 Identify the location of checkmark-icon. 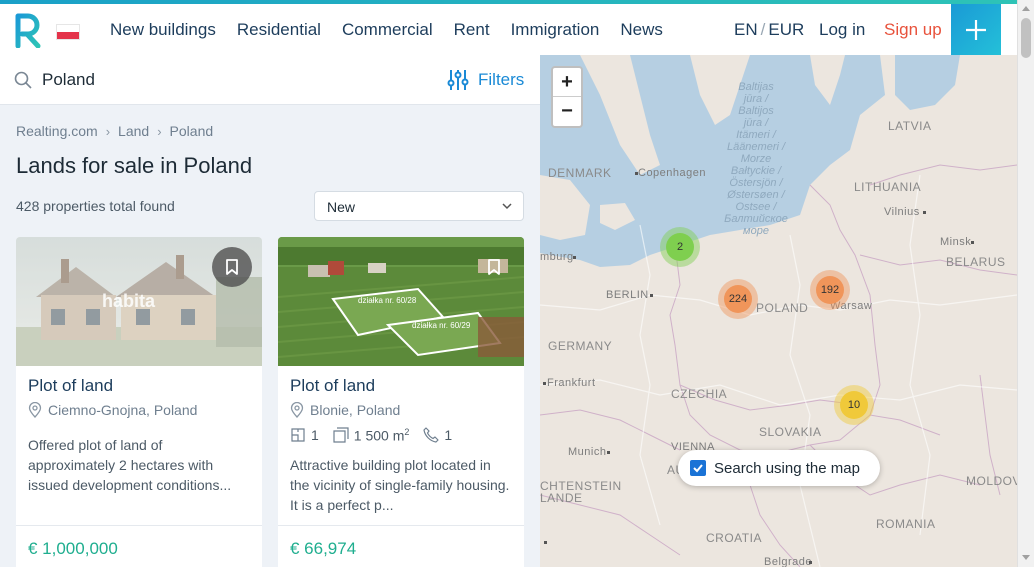
(698, 468).